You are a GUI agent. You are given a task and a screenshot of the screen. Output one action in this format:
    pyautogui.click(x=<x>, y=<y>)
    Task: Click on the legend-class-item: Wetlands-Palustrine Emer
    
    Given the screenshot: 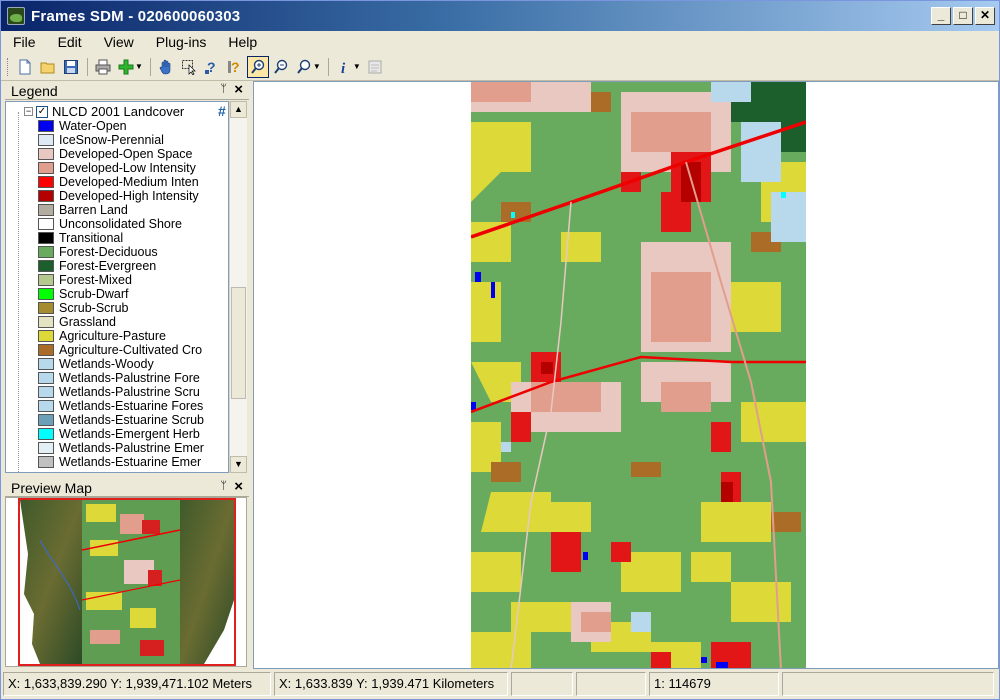 What is the action you would take?
    pyautogui.click(x=121, y=448)
    